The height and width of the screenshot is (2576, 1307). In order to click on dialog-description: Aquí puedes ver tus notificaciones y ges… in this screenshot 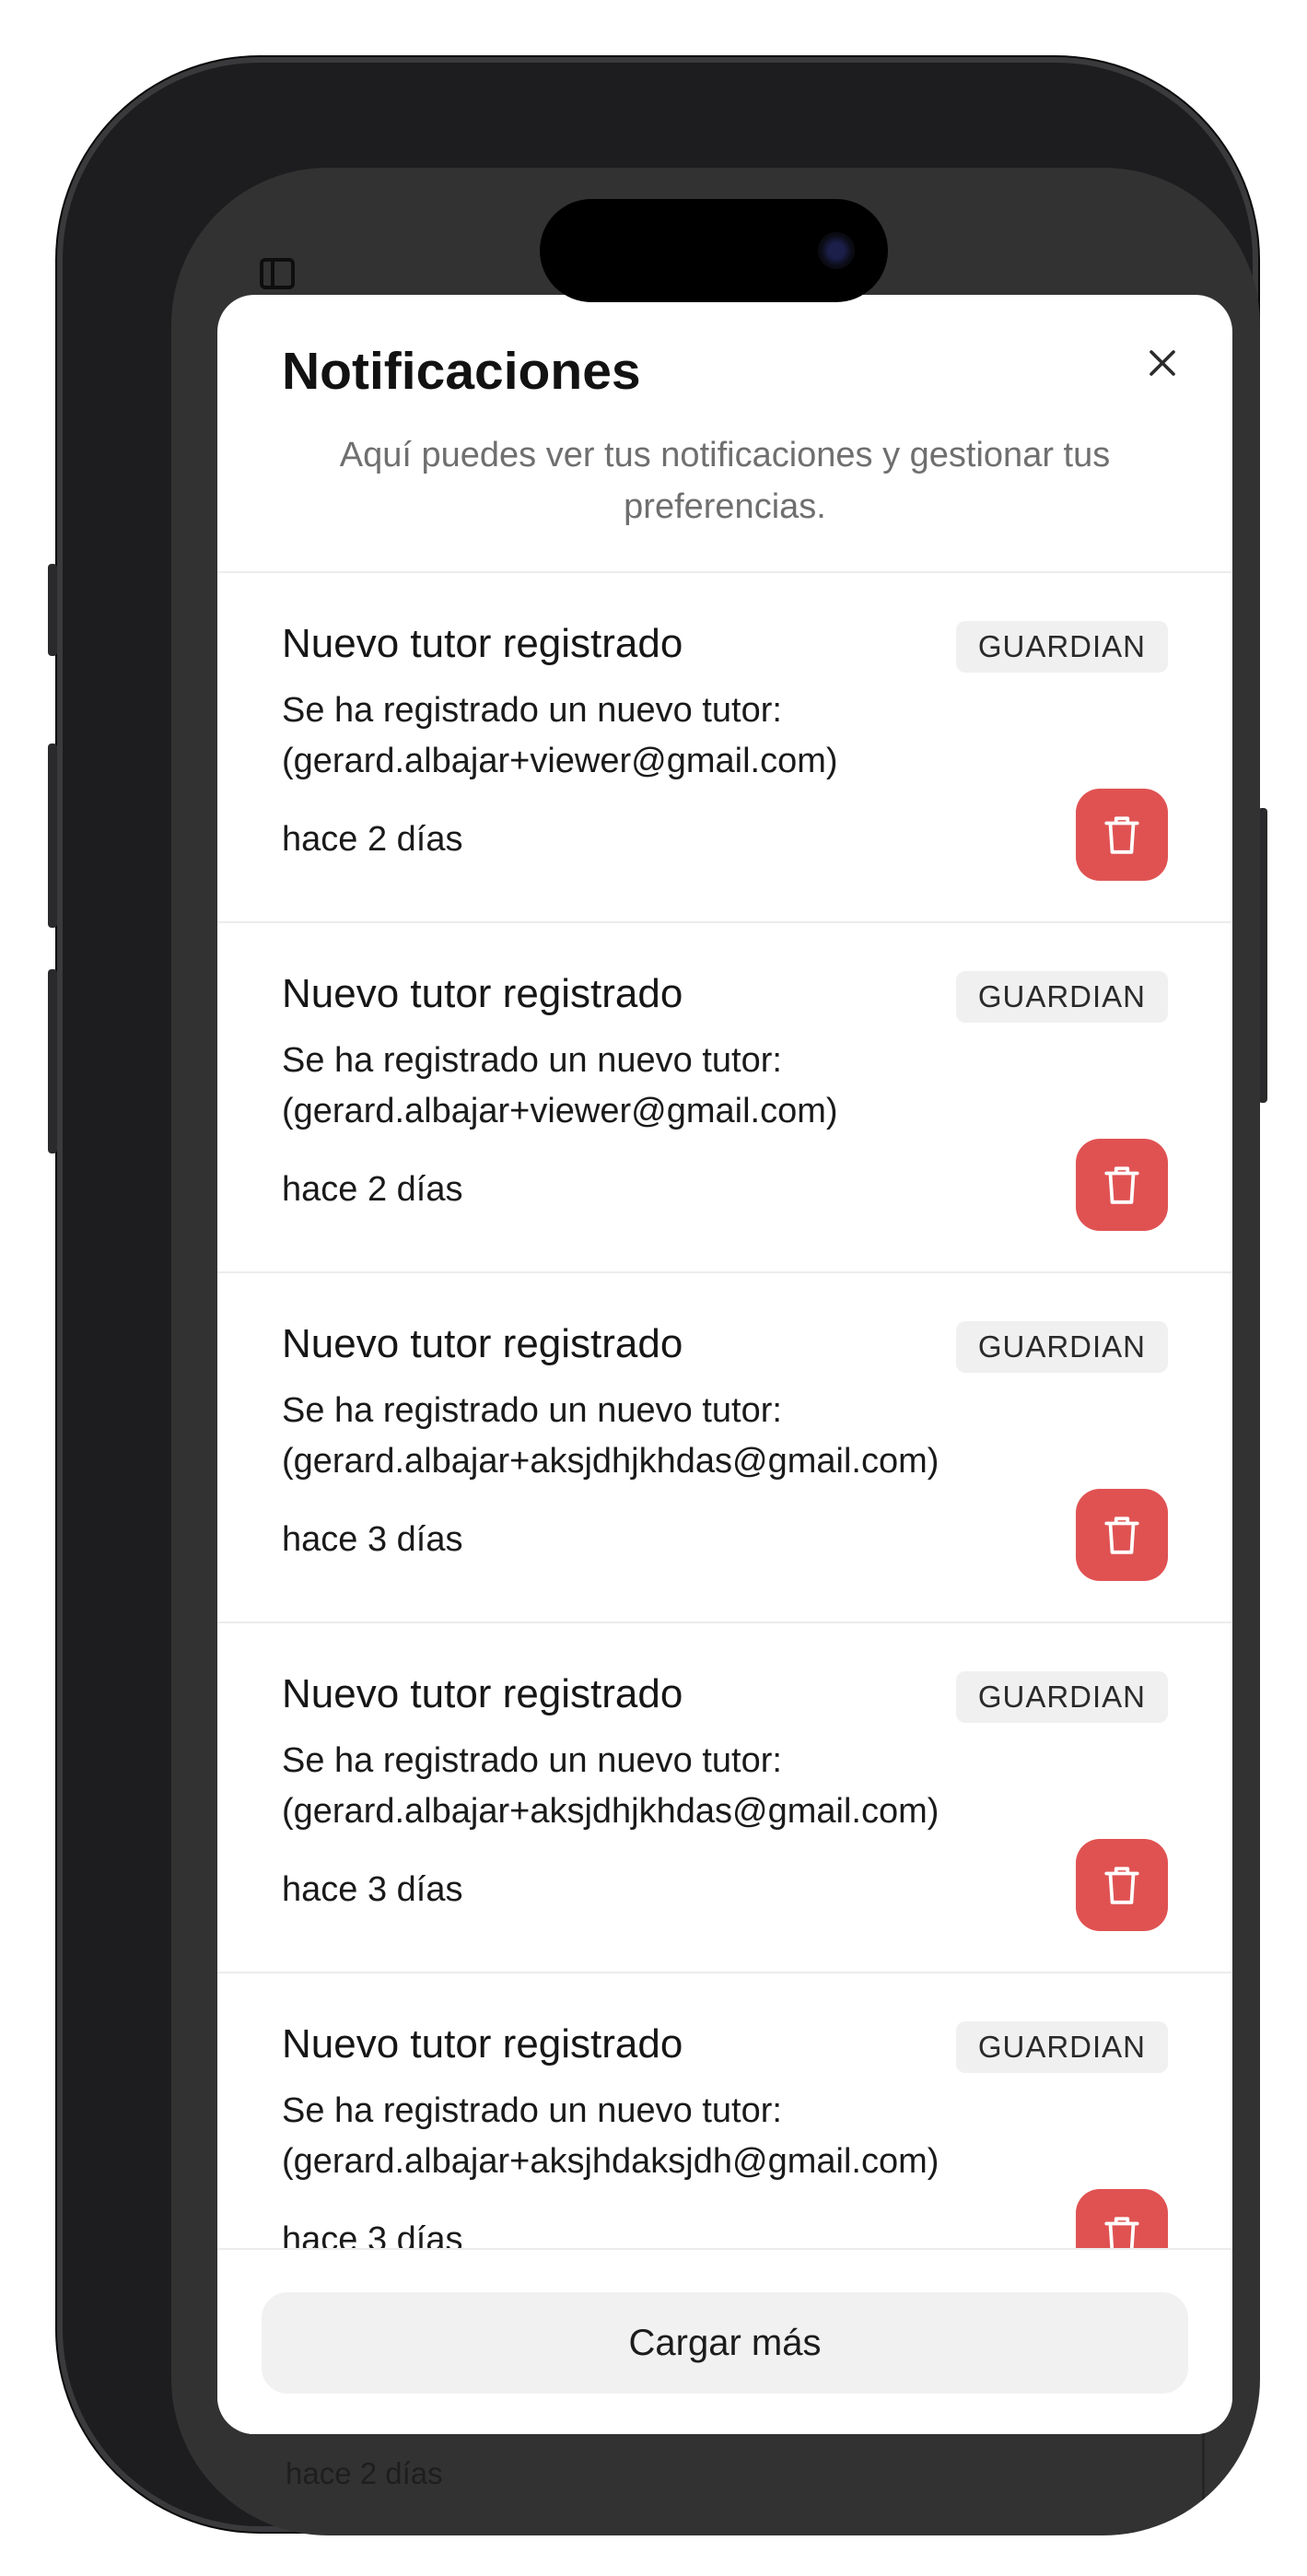, I will do `click(725, 481)`.